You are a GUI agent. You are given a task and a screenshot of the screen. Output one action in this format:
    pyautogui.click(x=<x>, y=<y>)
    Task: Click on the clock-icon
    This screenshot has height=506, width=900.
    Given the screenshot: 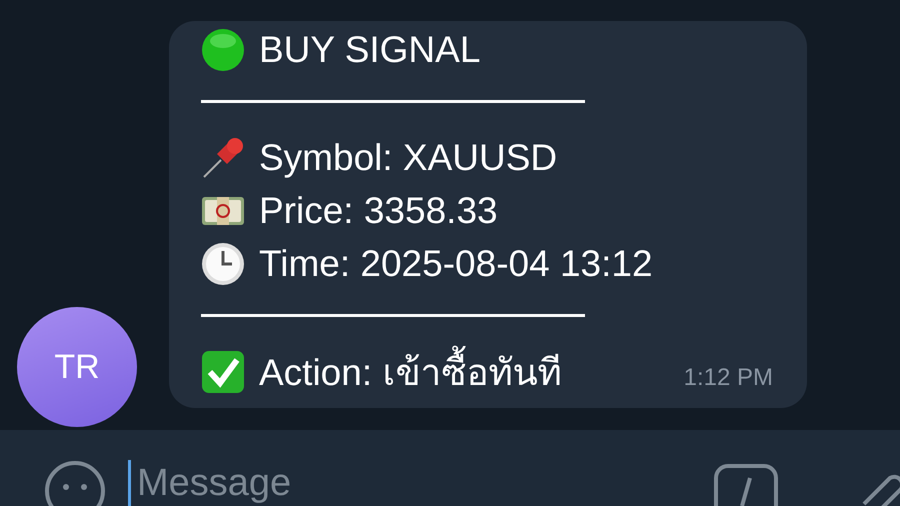 What is the action you would take?
    pyautogui.click(x=223, y=264)
    